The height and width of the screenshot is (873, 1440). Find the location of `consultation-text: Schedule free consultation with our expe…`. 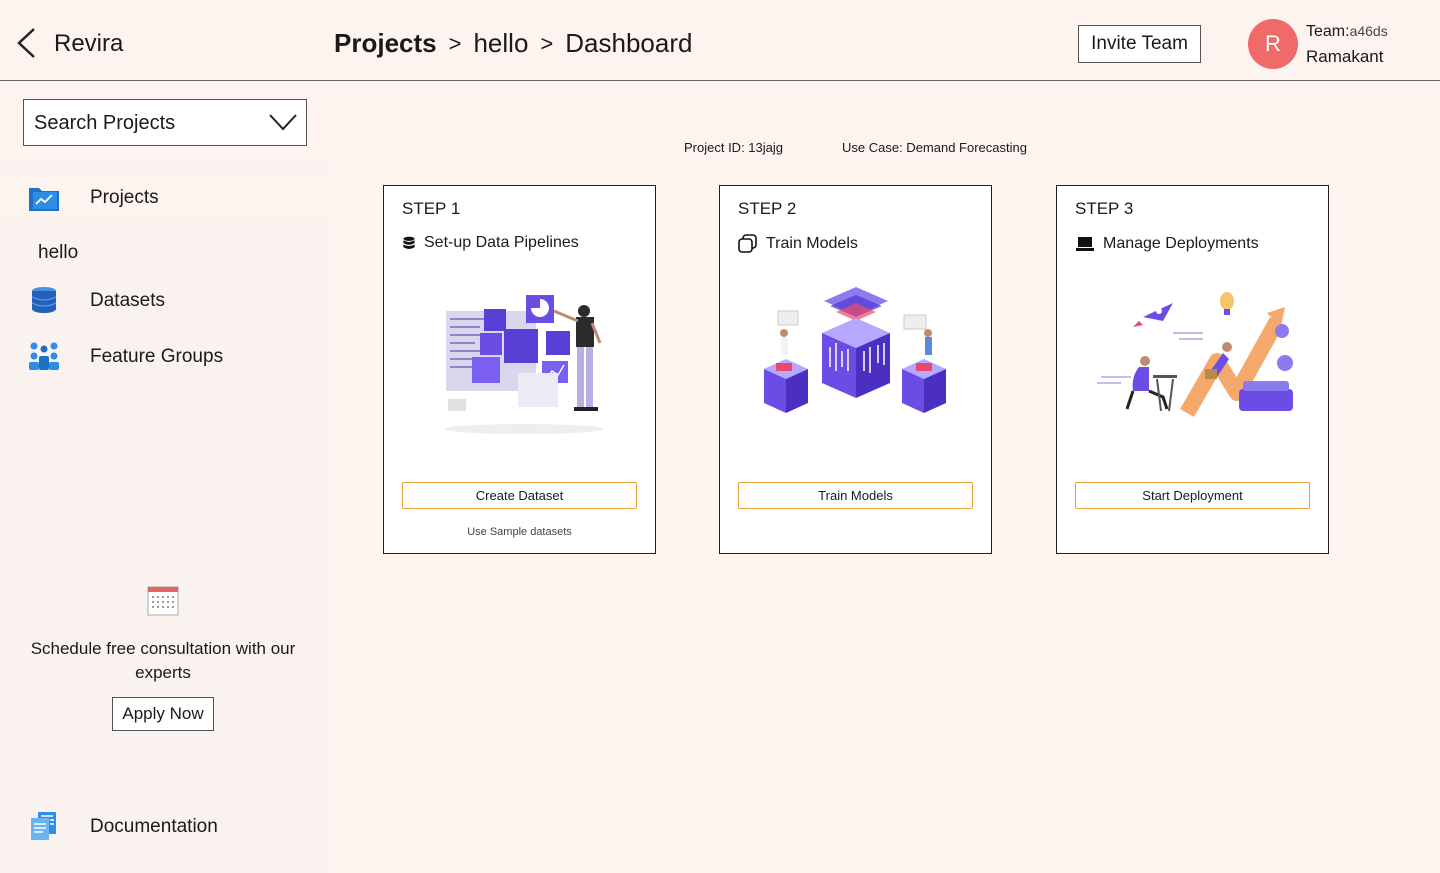

consultation-text: Schedule free consultation with our expe… is located at coordinates (163, 660).